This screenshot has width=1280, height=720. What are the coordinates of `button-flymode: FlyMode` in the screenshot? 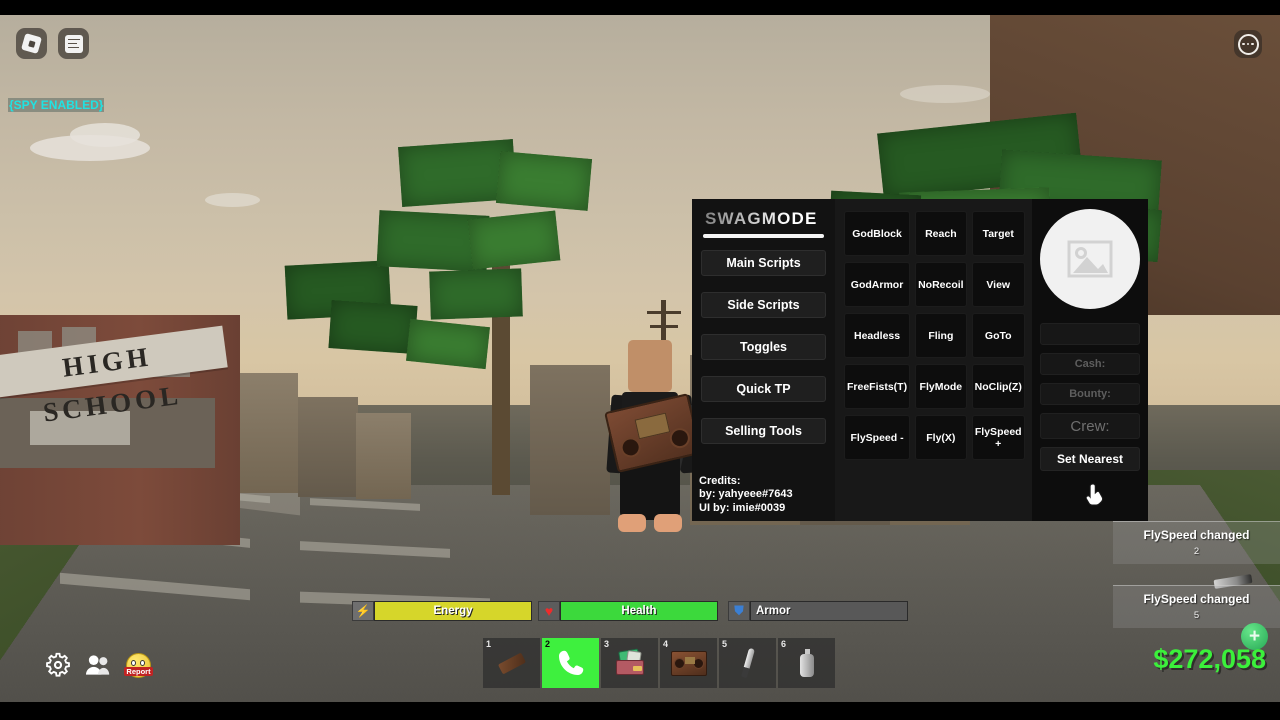 It's located at (941, 386).